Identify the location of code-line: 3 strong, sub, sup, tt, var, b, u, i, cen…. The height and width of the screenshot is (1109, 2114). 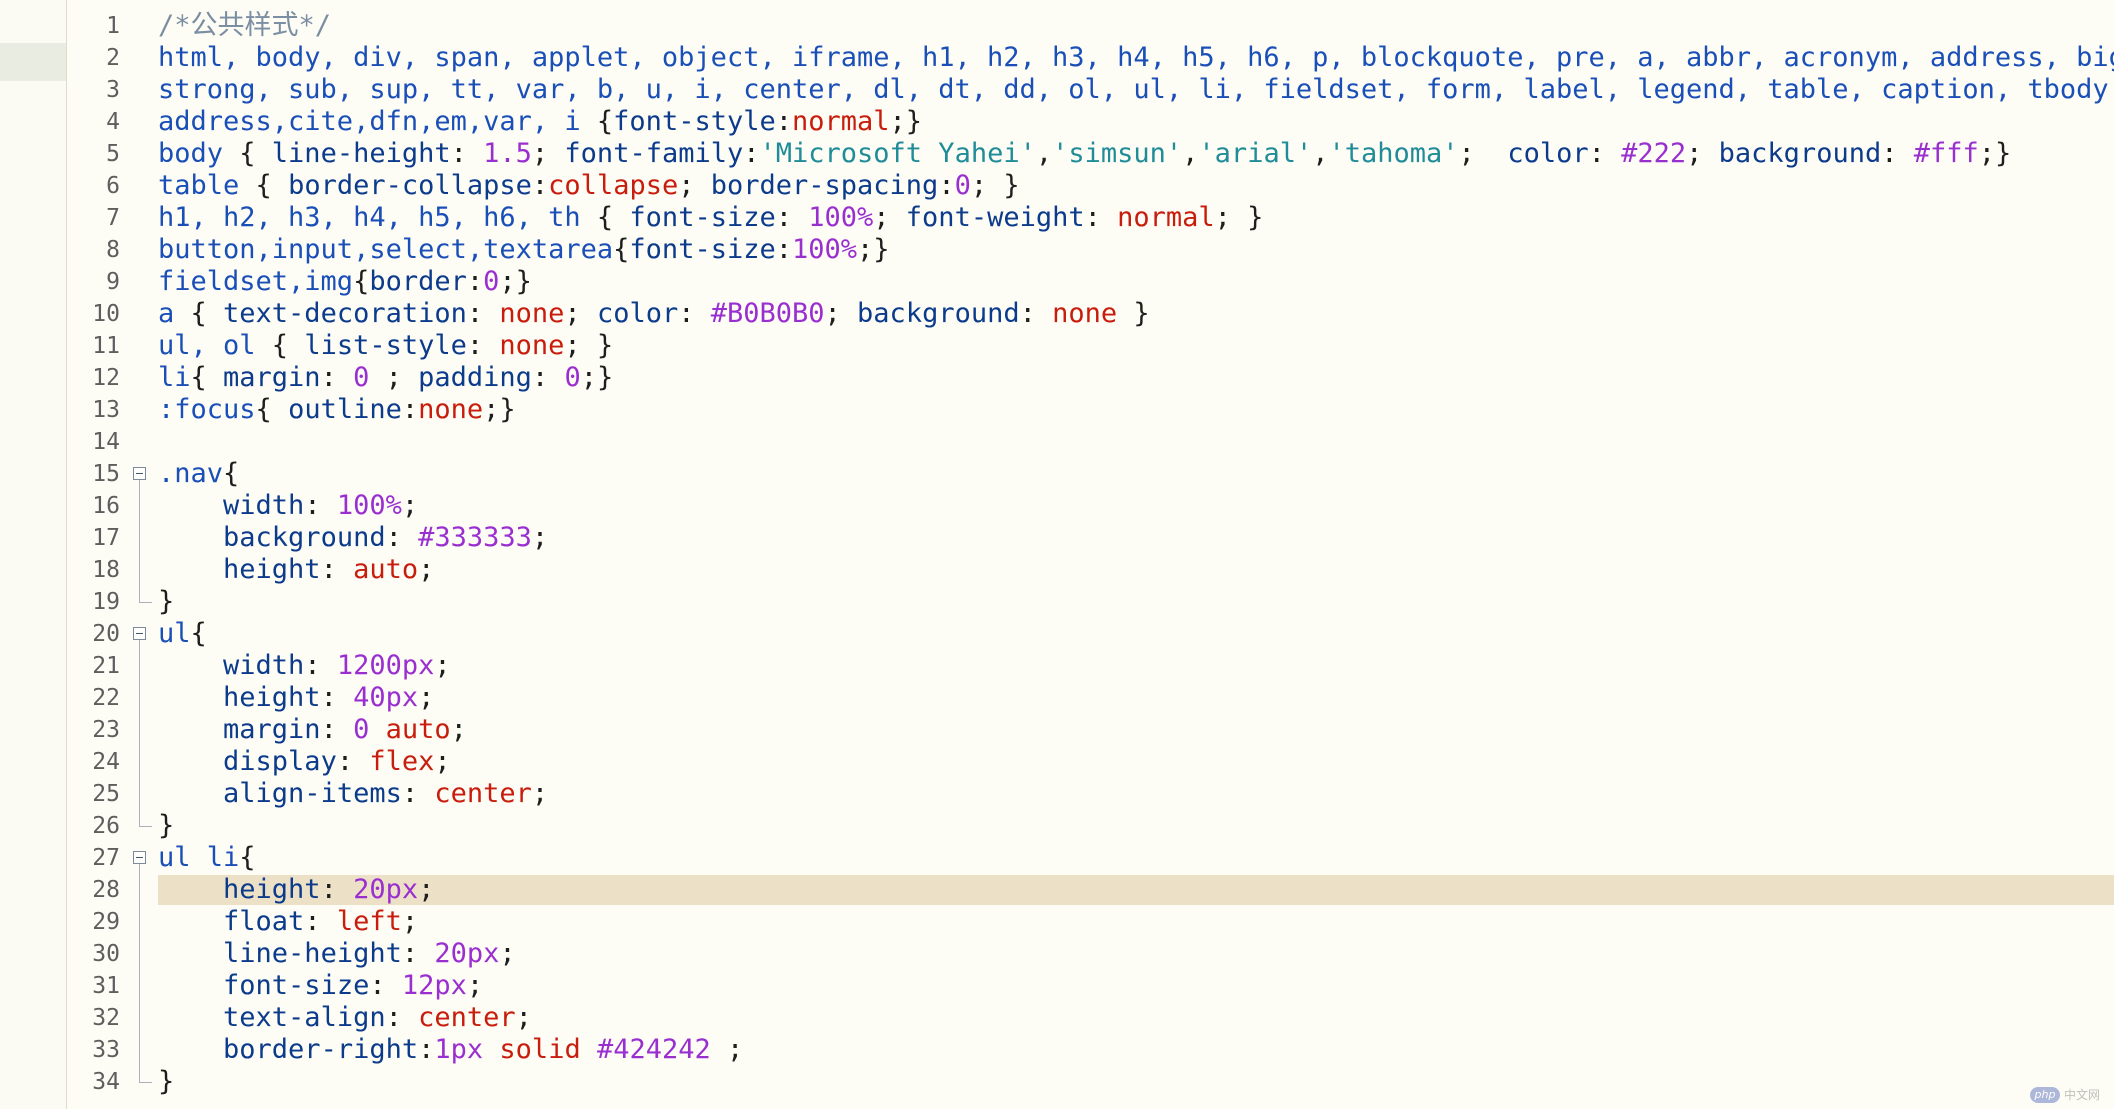
(1057, 90).